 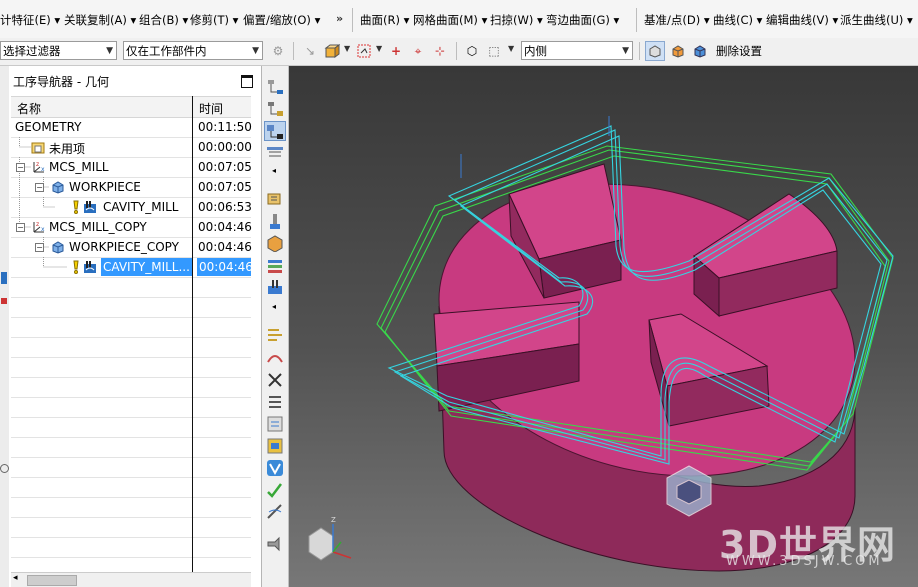 What do you see at coordinates (163, 20) in the screenshot?
I see `menu-combine: 组合(B) ▾` at bounding box center [163, 20].